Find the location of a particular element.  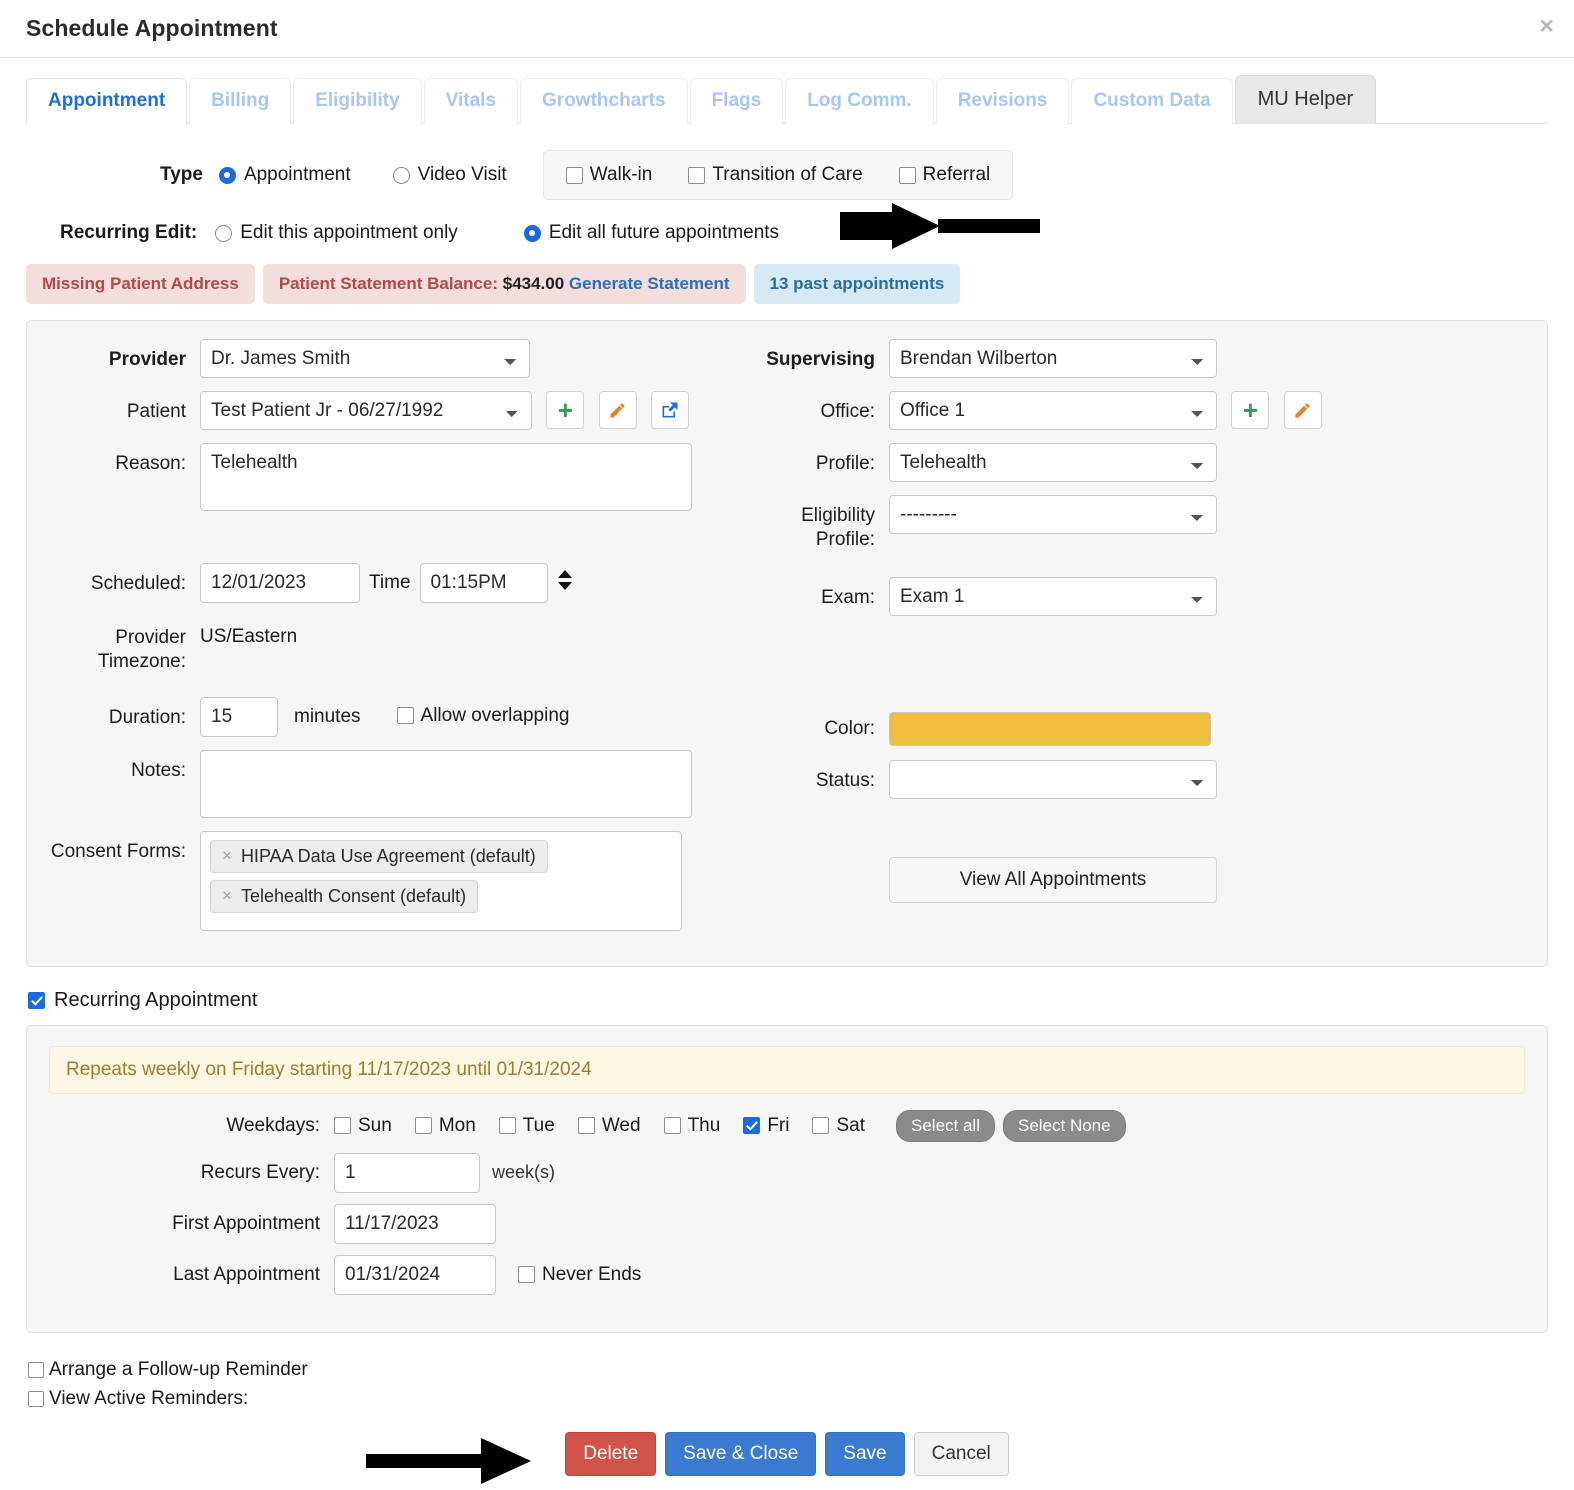

add-patient-button: + is located at coordinates (565, 410).